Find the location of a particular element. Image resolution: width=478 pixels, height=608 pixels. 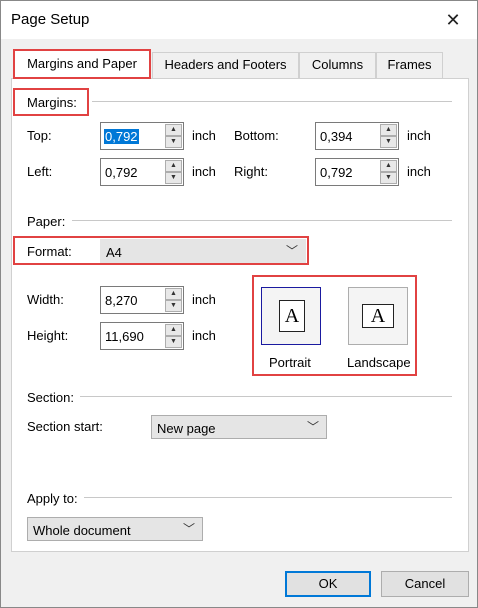

left-margin-field: 0,792 ▲ ▼ is located at coordinates (142, 172).